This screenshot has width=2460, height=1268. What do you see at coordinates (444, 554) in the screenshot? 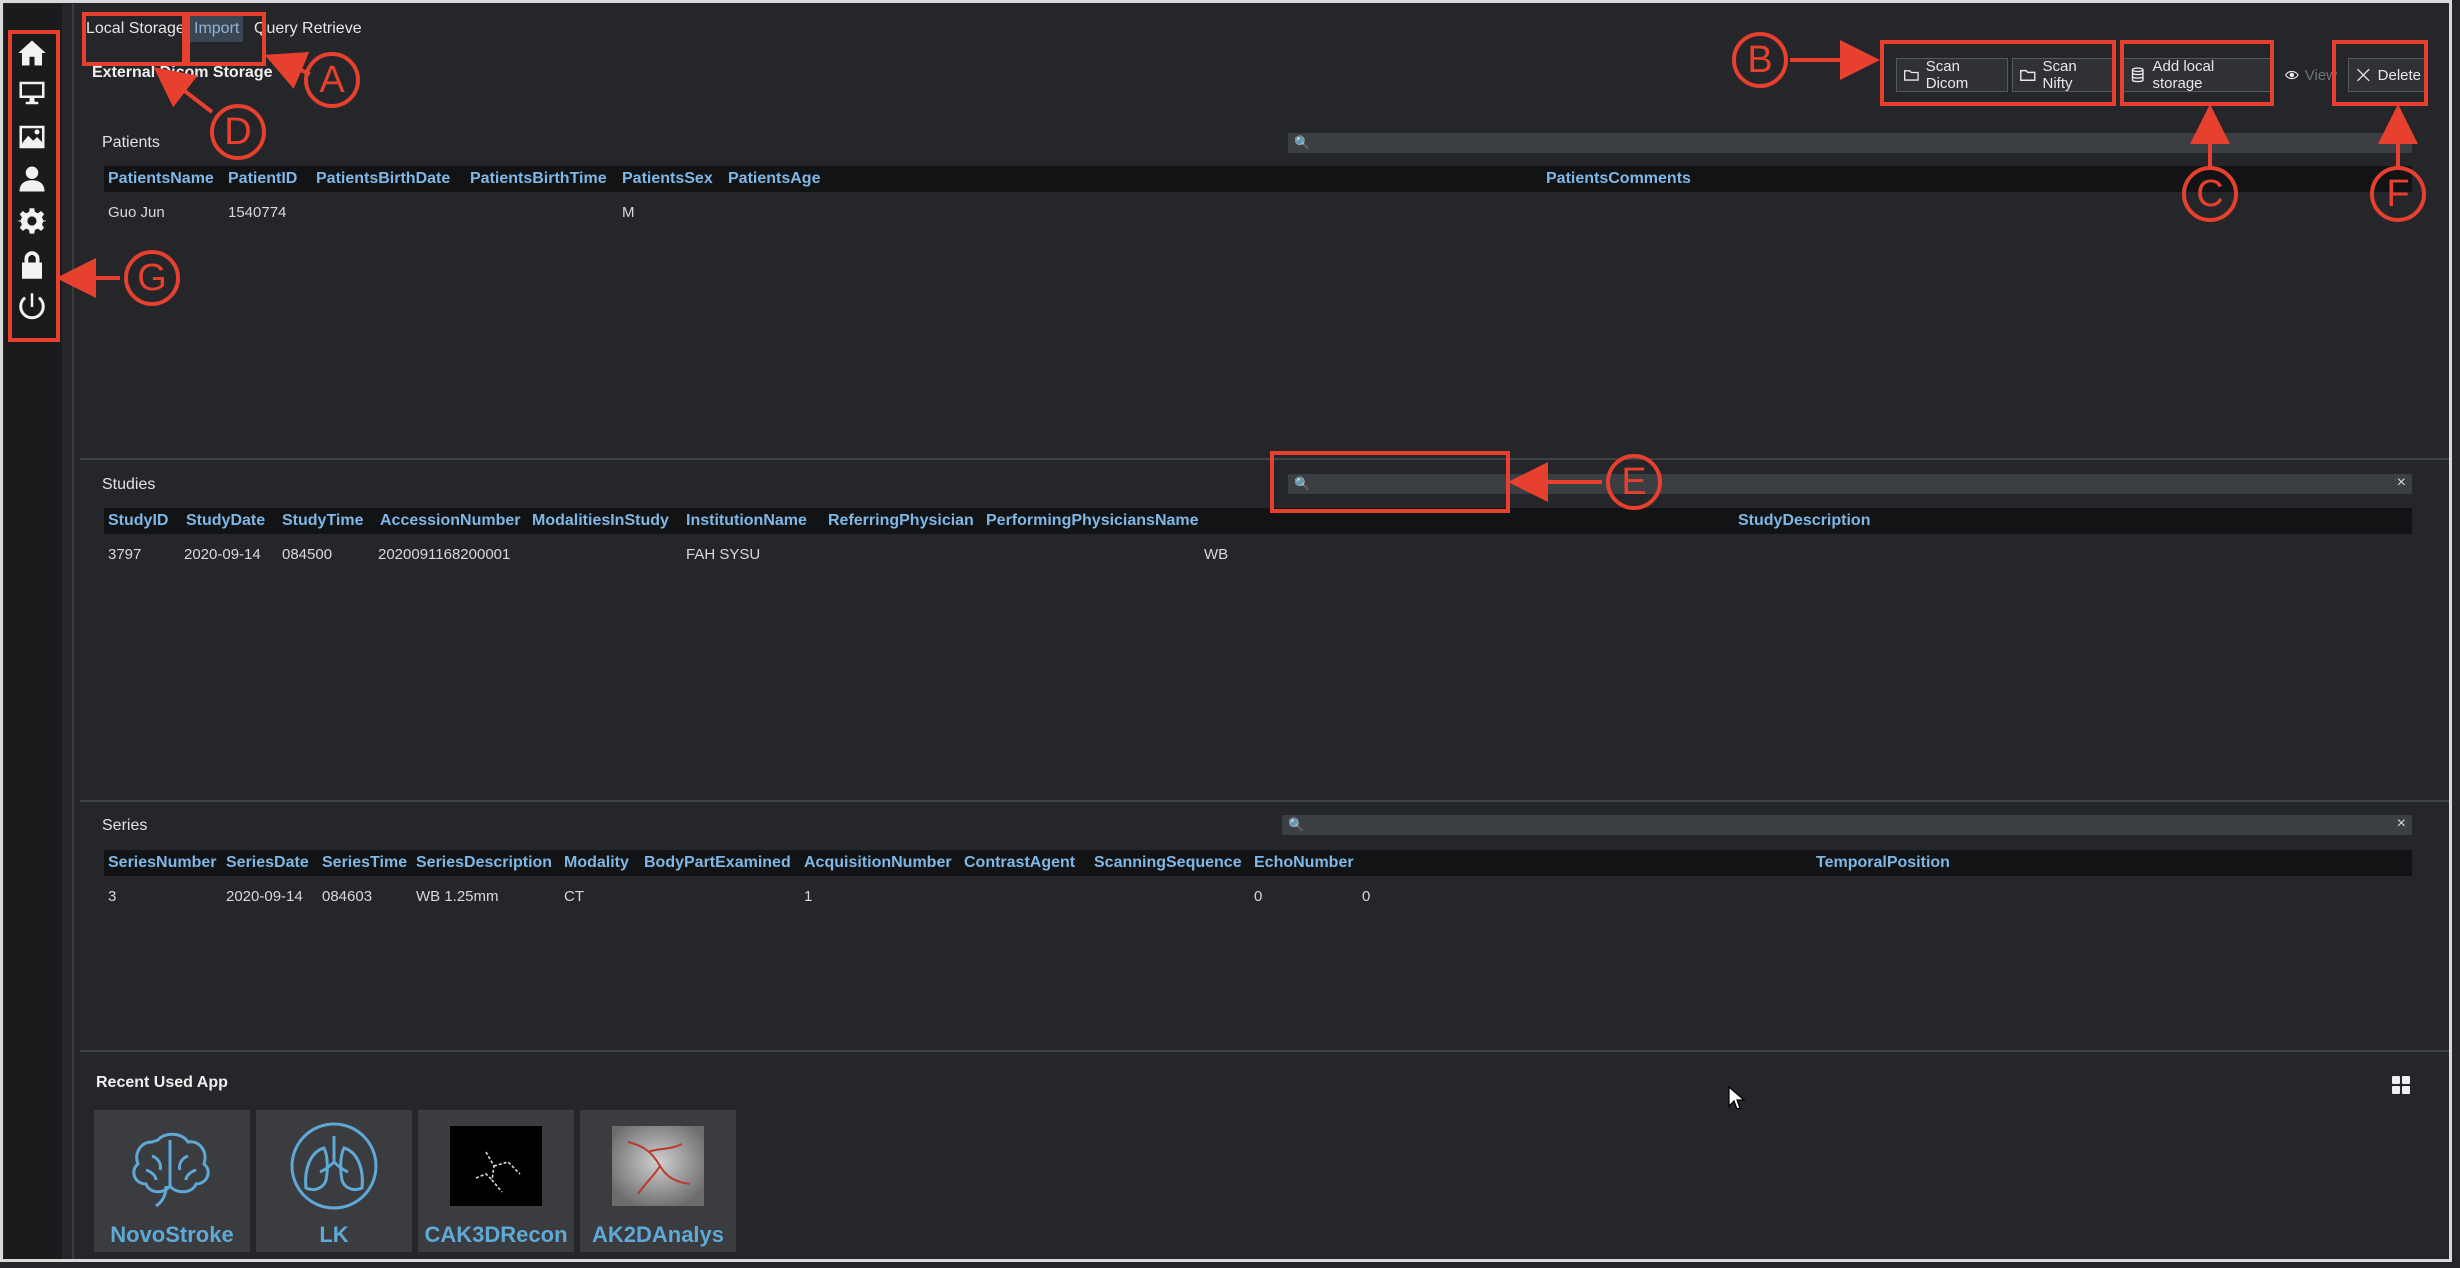
I see `table-cell: 2020091168200001` at bounding box center [444, 554].